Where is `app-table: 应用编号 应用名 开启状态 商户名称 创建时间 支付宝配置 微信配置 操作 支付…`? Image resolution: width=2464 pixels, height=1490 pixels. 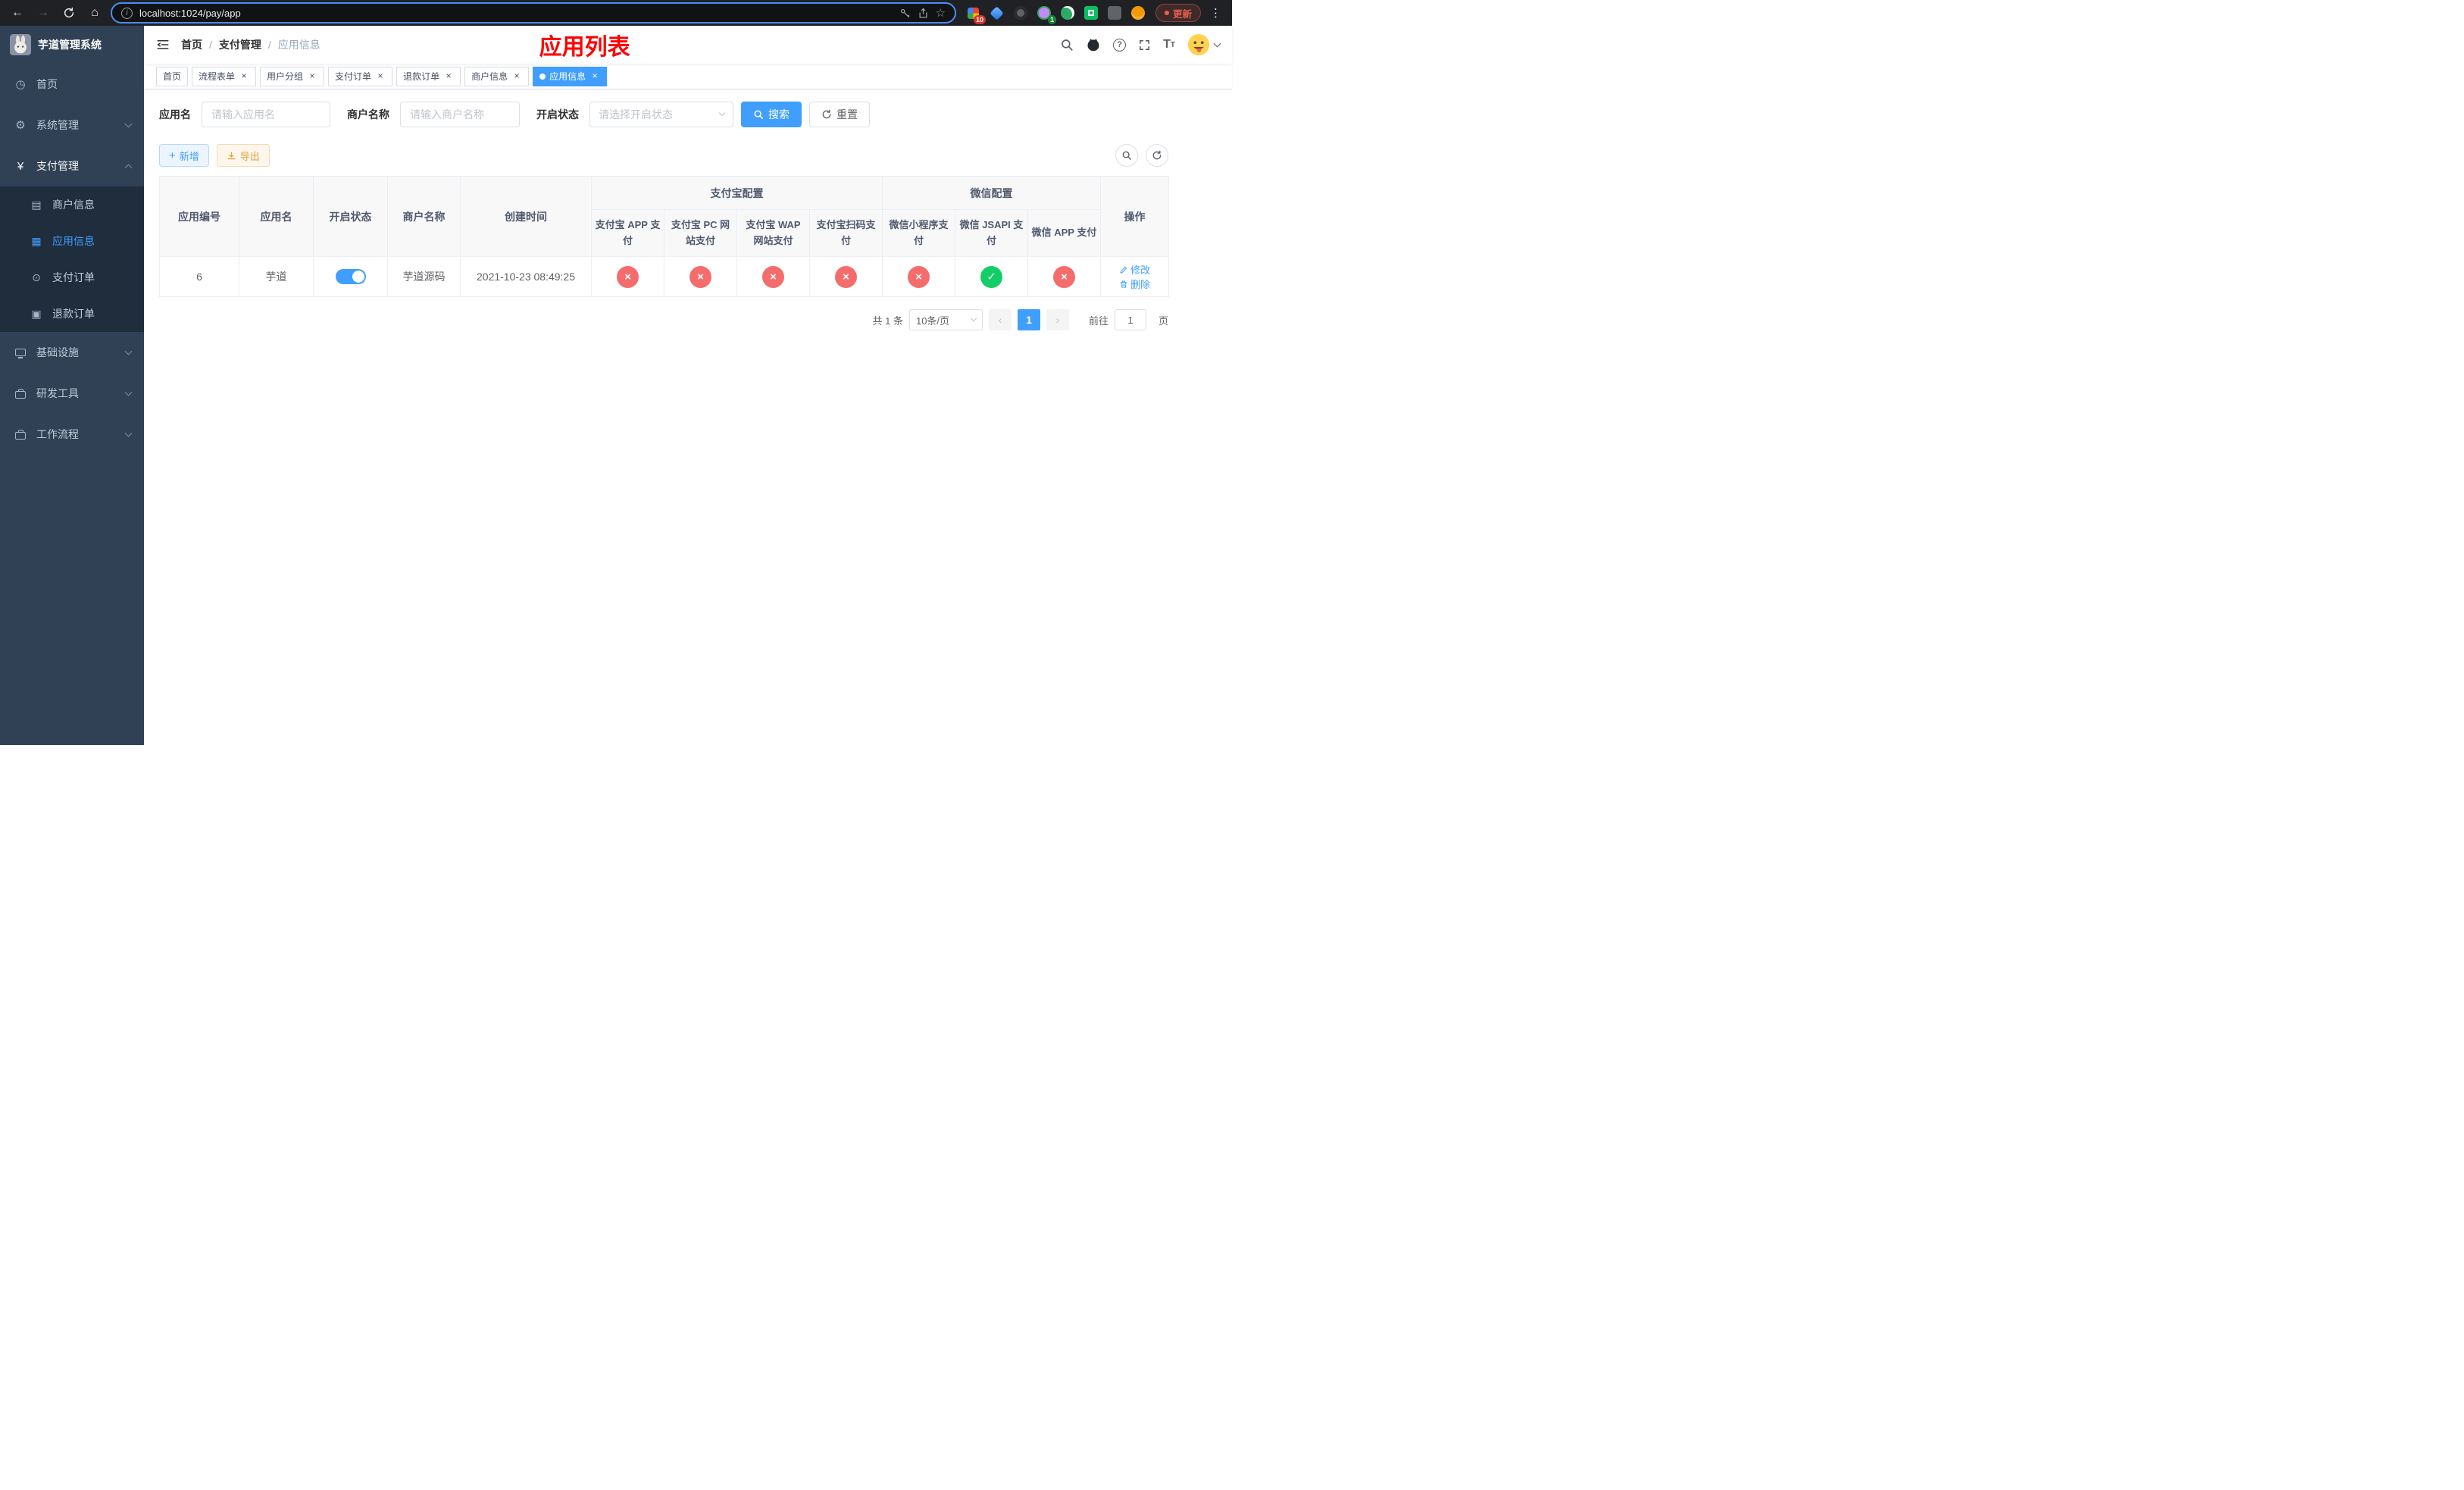
app-table: 应用编号 应用名 开启状态 商户名称 创建时间 支付宝配置 微信配置 操作 支付… is located at coordinates (664, 236).